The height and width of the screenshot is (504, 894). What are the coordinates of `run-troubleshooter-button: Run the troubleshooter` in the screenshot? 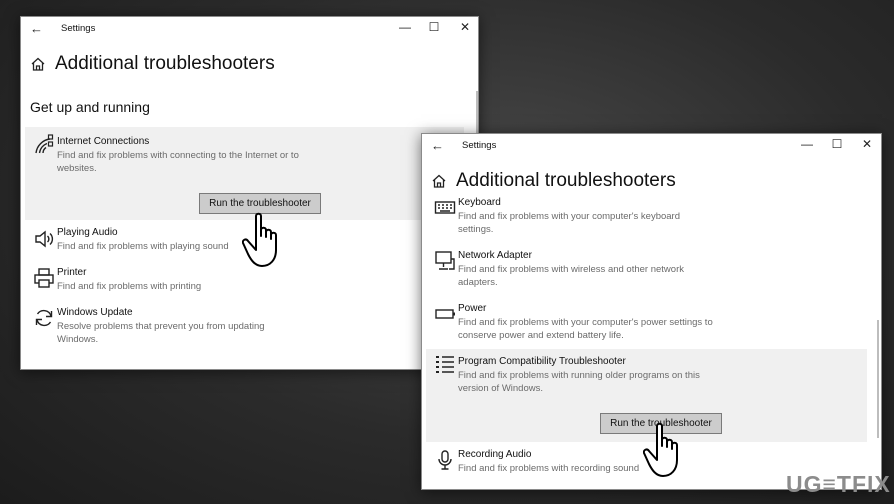 It's located at (260, 203).